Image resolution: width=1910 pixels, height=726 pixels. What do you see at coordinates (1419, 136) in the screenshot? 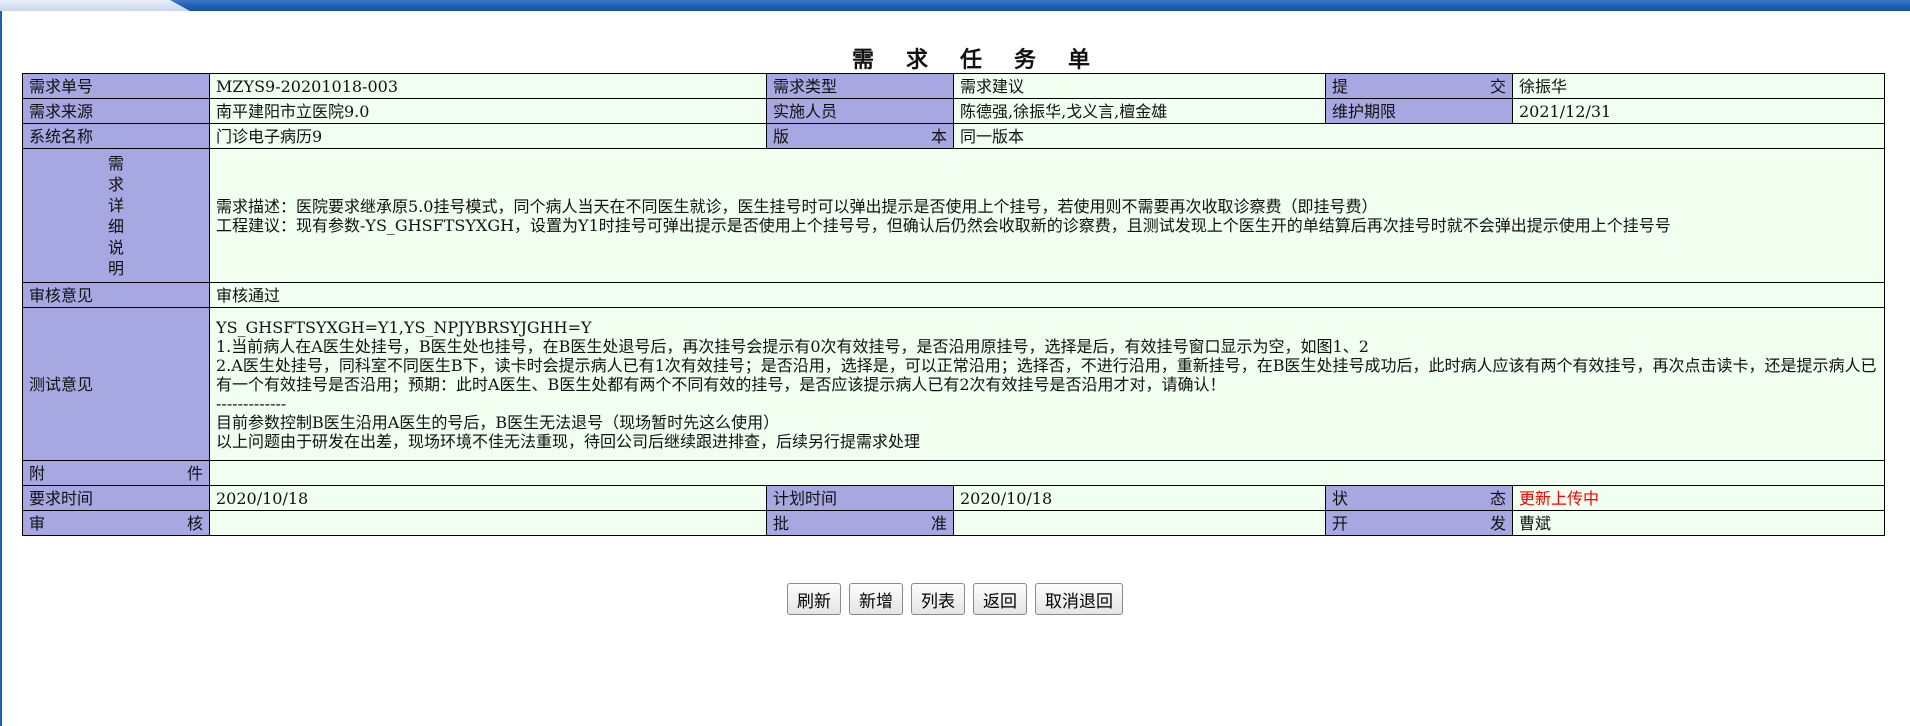
I see `version-value: 同一版本` at bounding box center [1419, 136].